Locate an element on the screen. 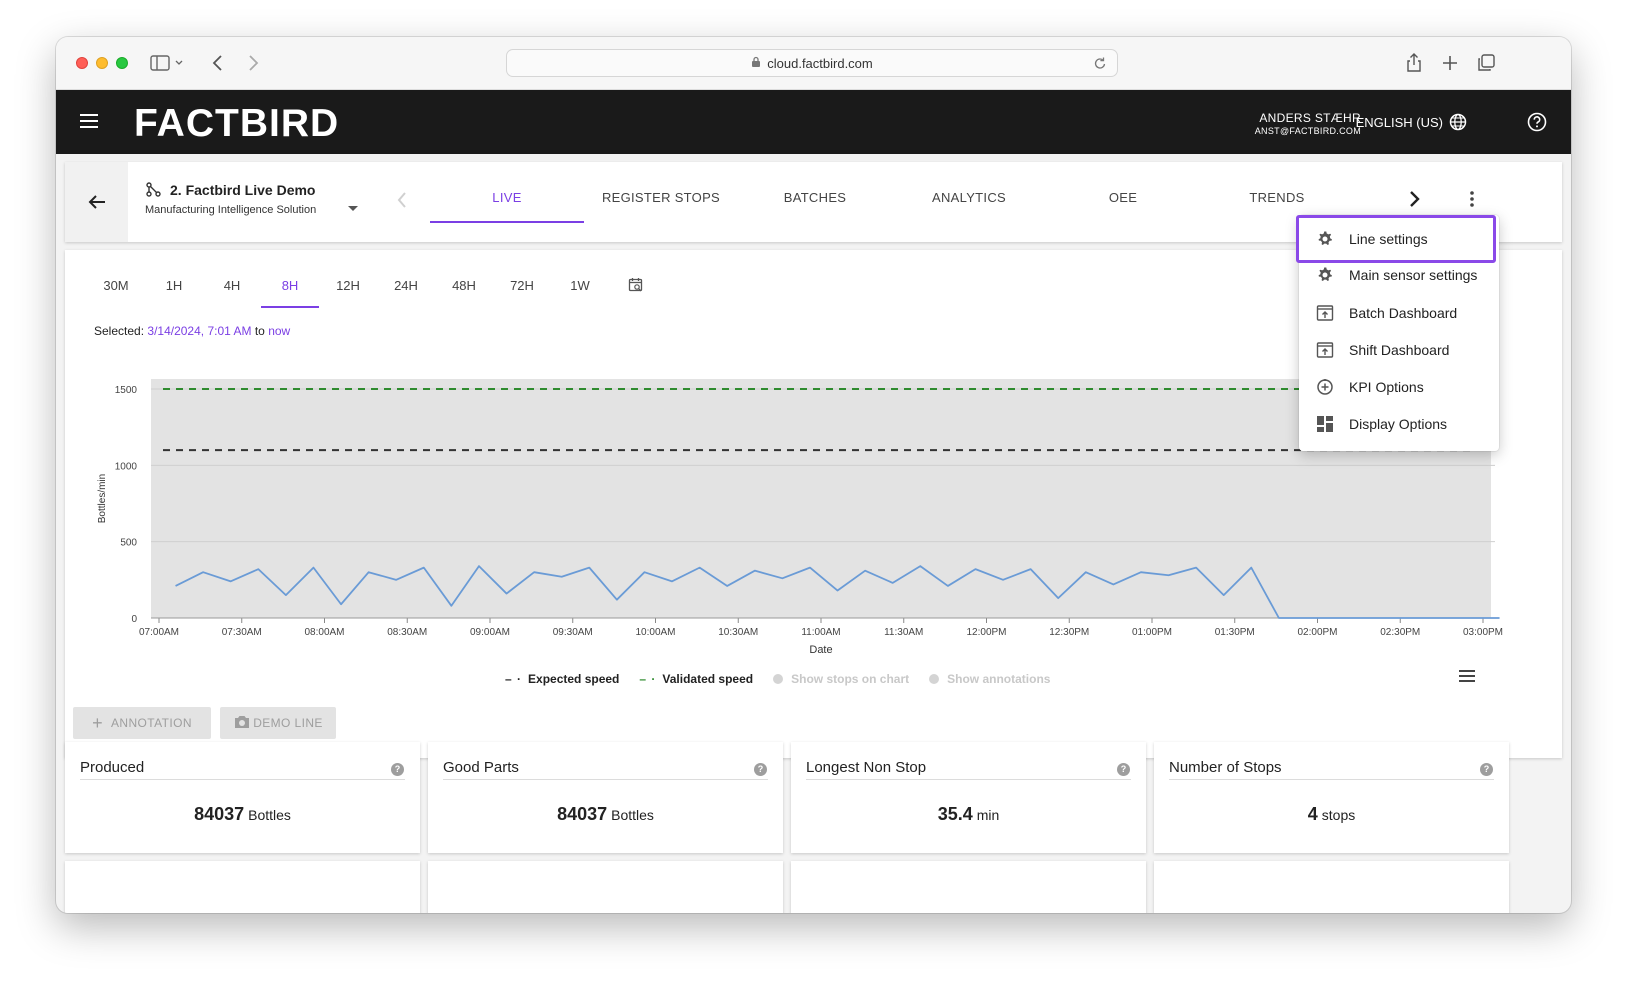 The image size is (1625, 987). globe-icon is located at coordinates (1458, 122).